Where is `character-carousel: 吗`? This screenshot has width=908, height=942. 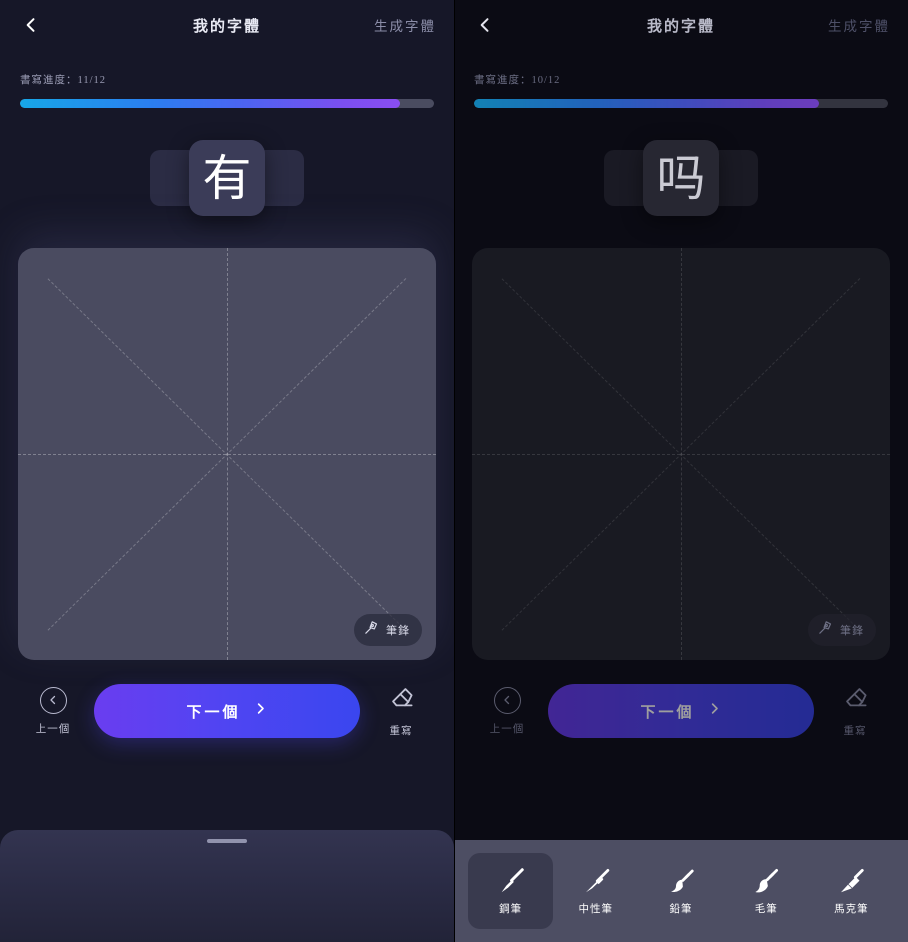
character-carousel: 吗 is located at coordinates (681, 178).